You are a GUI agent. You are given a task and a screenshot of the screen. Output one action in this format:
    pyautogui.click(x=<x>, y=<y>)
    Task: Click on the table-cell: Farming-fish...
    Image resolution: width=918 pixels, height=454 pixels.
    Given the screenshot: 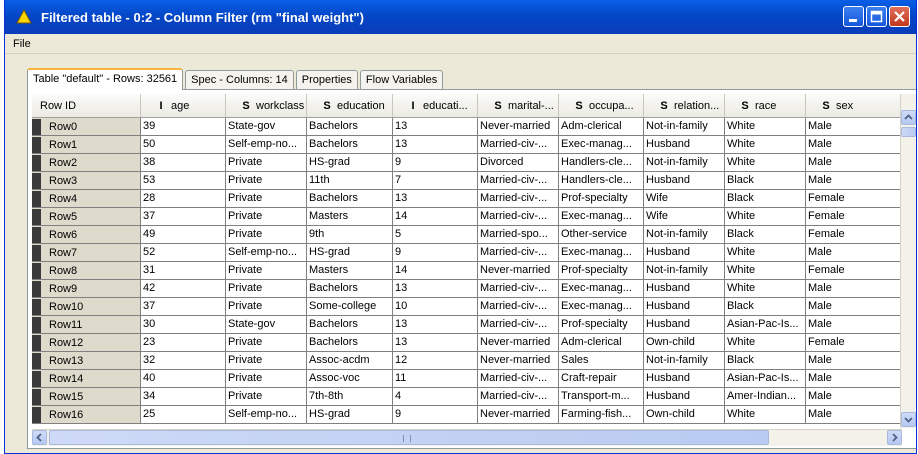 What is the action you would take?
    pyautogui.click(x=601, y=414)
    